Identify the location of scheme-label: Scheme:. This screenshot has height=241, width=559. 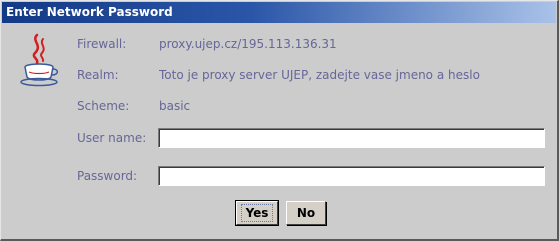
(103, 106).